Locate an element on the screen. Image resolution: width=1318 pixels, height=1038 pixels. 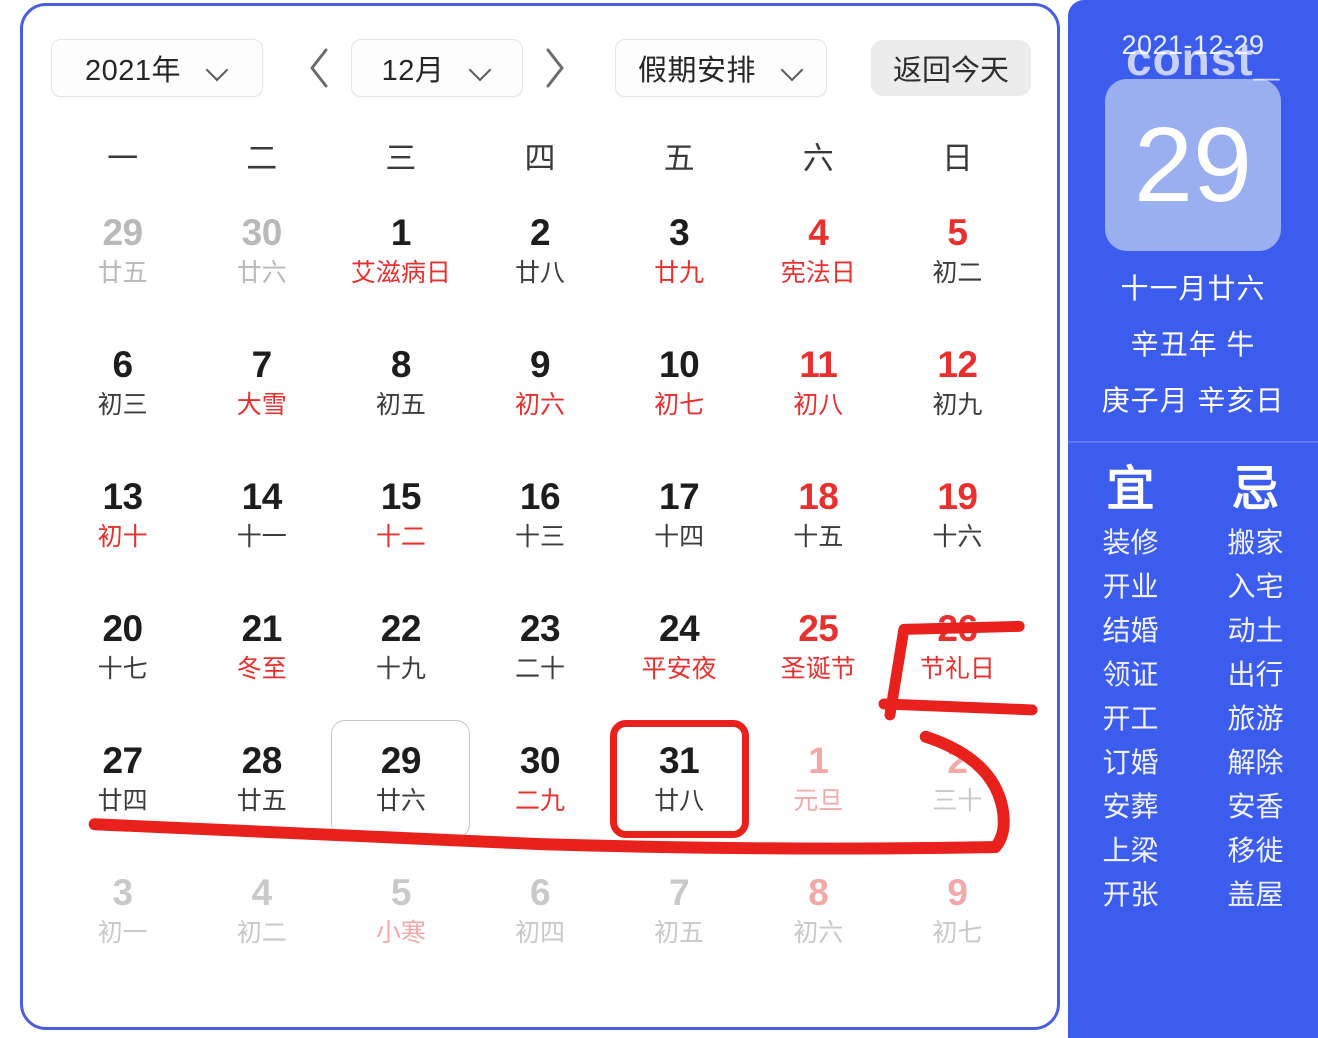
day-cell: 28 廿五 is located at coordinates (261, 779).